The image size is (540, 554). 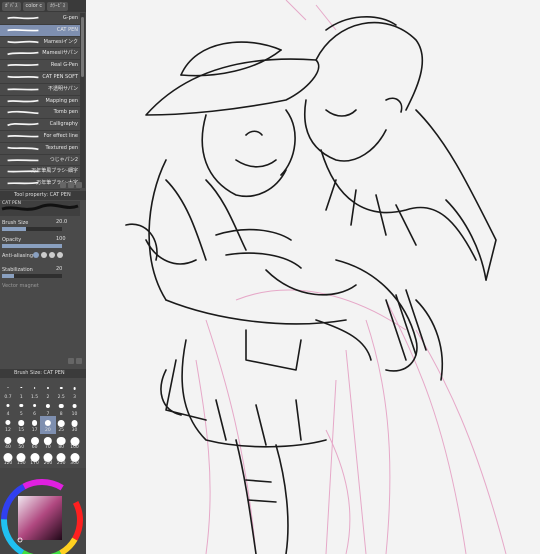 What do you see at coordinates (40, 149) in the screenshot?
I see `brush-item: Textured pen` at bounding box center [40, 149].